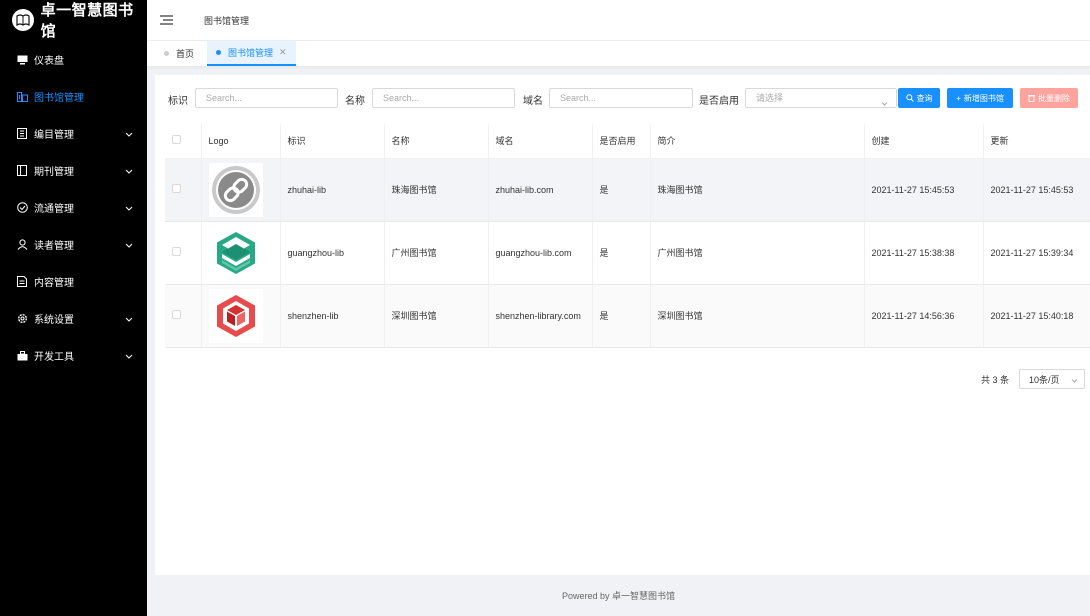 This screenshot has width=1090, height=616. I want to click on layers-logo-icon, so click(235, 252).